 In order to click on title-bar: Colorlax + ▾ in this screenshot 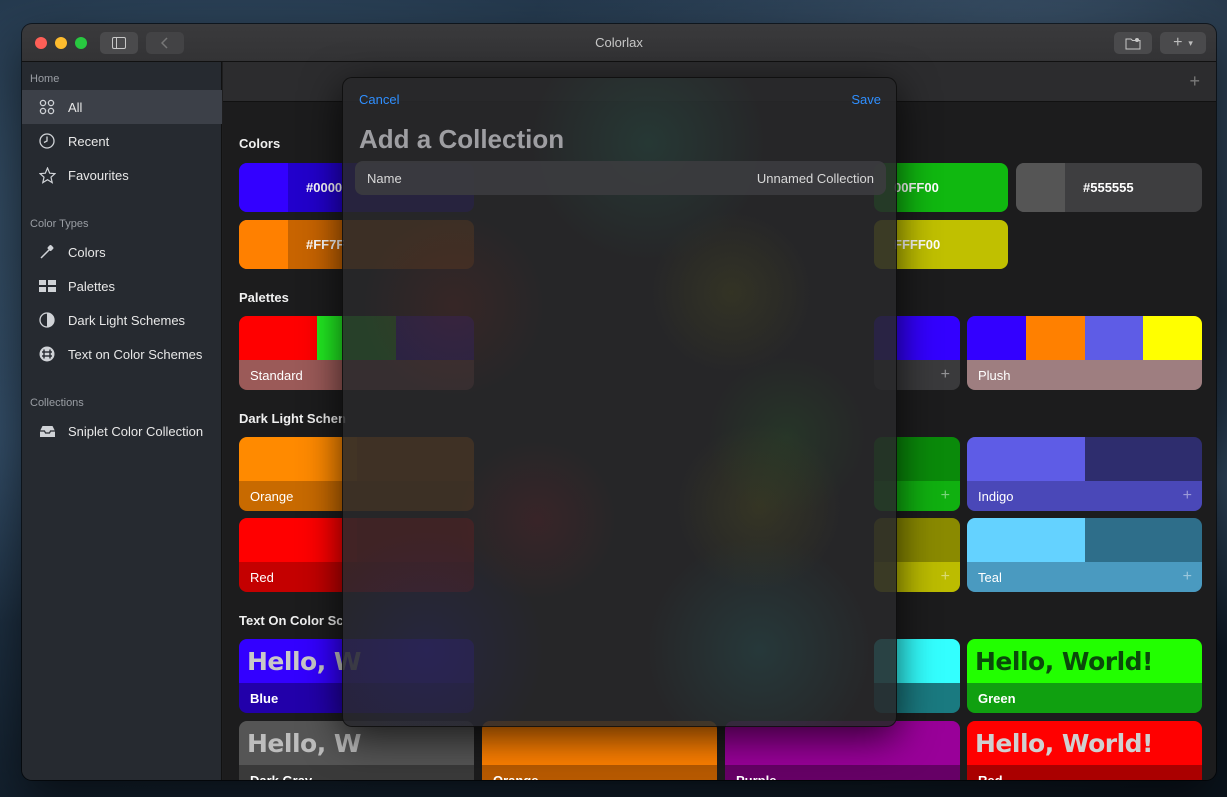, I will do `click(619, 43)`.